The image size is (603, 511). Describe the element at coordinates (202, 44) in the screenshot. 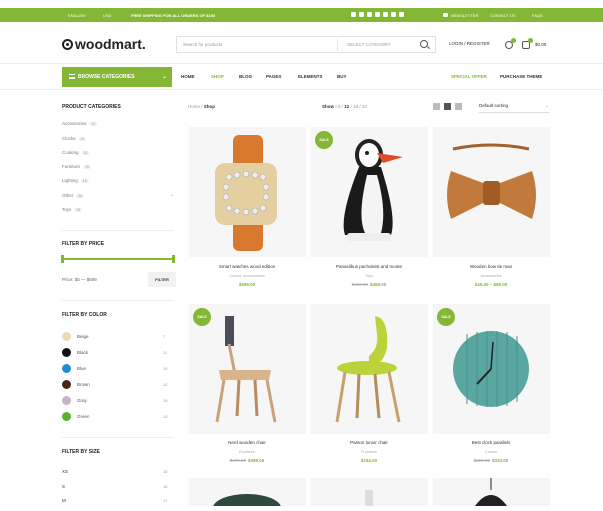

I see `search-input: Search for products` at that location.